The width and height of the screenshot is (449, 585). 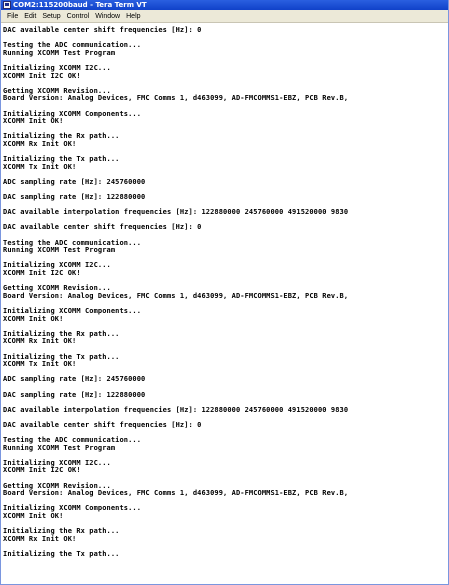 I want to click on menu-setup: Setup, so click(x=51, y=16).